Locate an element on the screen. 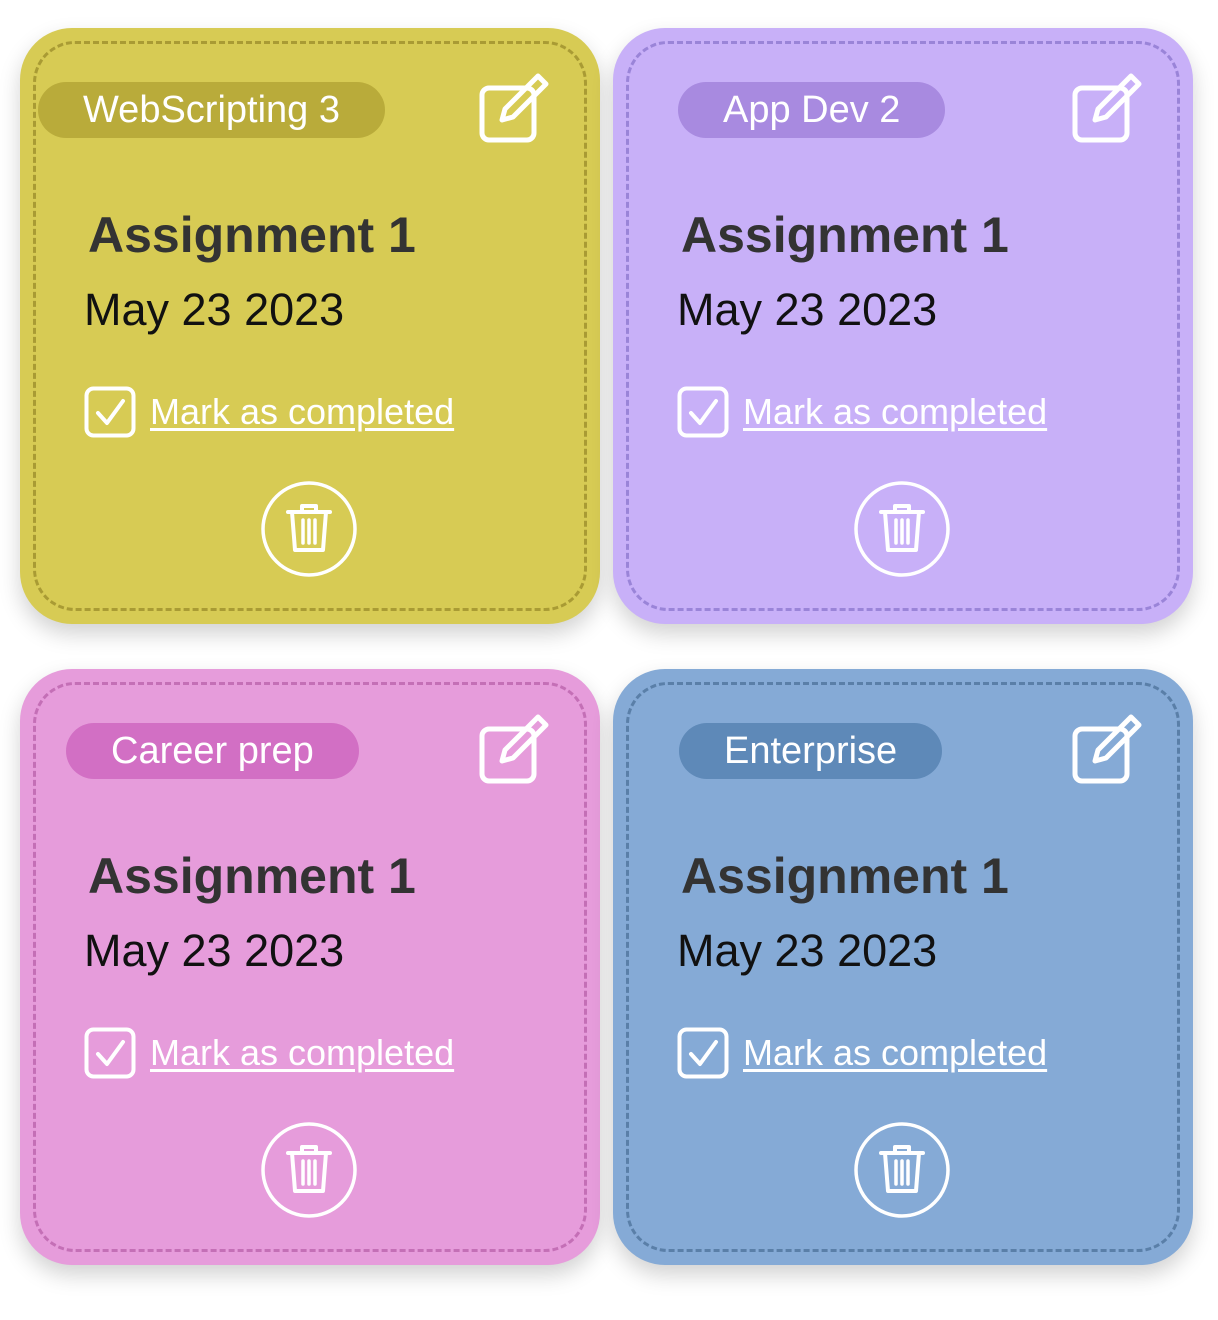 The width and height of the screenshot is (1218, 1320). course-tag: App Dev 2 is located at coordinates (812, 110).